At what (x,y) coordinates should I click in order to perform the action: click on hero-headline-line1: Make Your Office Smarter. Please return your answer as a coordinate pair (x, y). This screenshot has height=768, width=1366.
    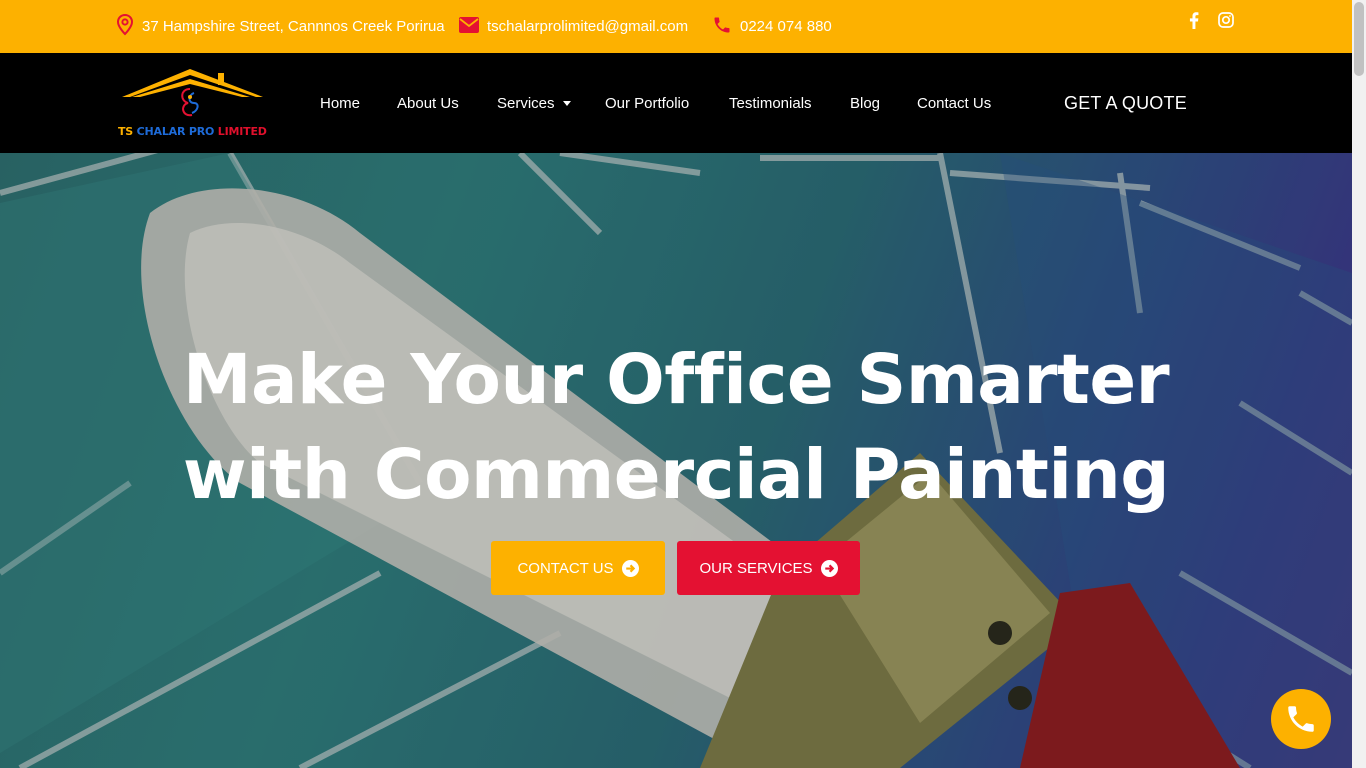
    Looking at the image, I should click on (676, 380).